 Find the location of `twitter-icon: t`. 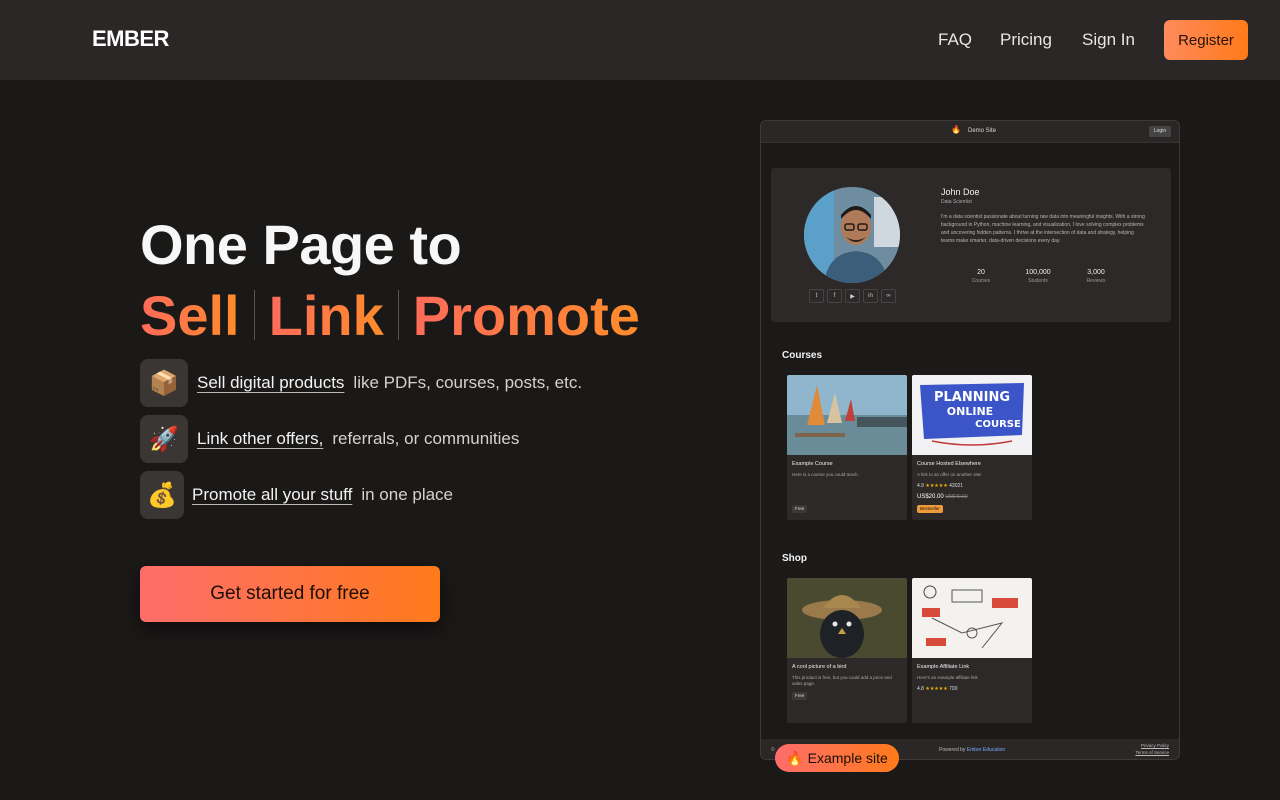

twitter-icon: t is located at coordinates (816, 296).